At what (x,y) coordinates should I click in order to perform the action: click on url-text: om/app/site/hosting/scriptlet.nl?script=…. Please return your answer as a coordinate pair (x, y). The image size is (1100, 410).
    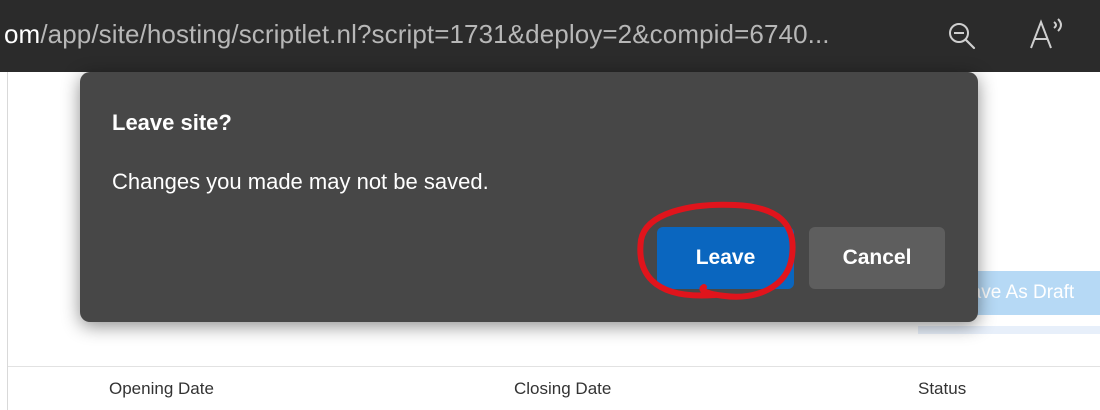
    Looking at the image, I should click on (417, 34).